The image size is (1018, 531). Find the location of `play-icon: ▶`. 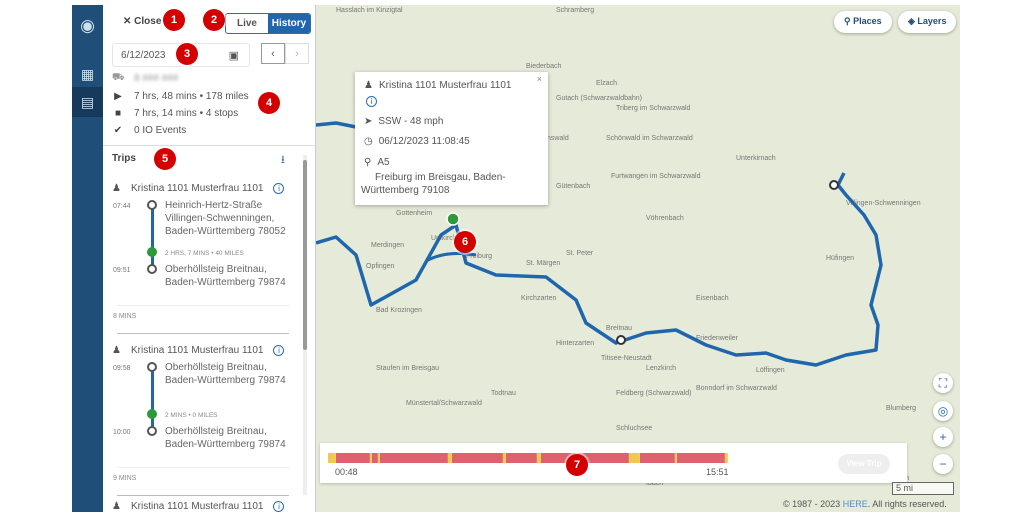

play-icon: ▶ is located at coordinates (118, 96).